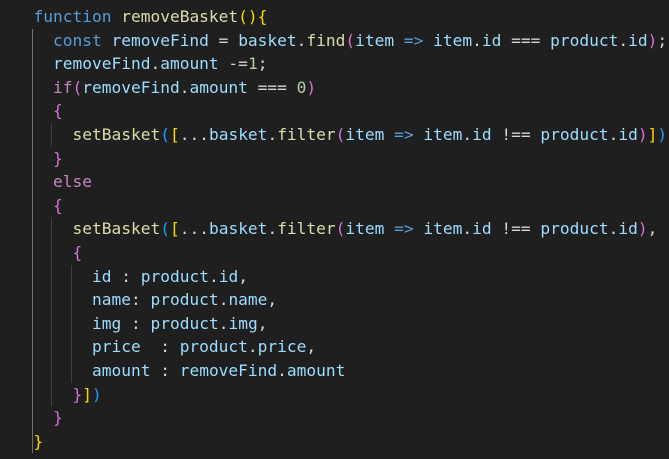  I want to click on code-line: price : product.price,, so click(165, 347).